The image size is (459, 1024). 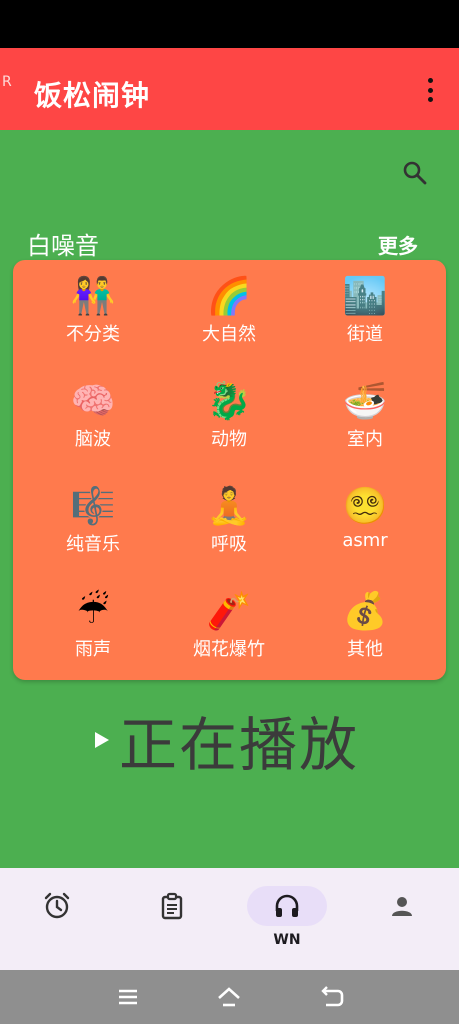 I want to click on category-label: 不分类, so click(x=93, y=334).